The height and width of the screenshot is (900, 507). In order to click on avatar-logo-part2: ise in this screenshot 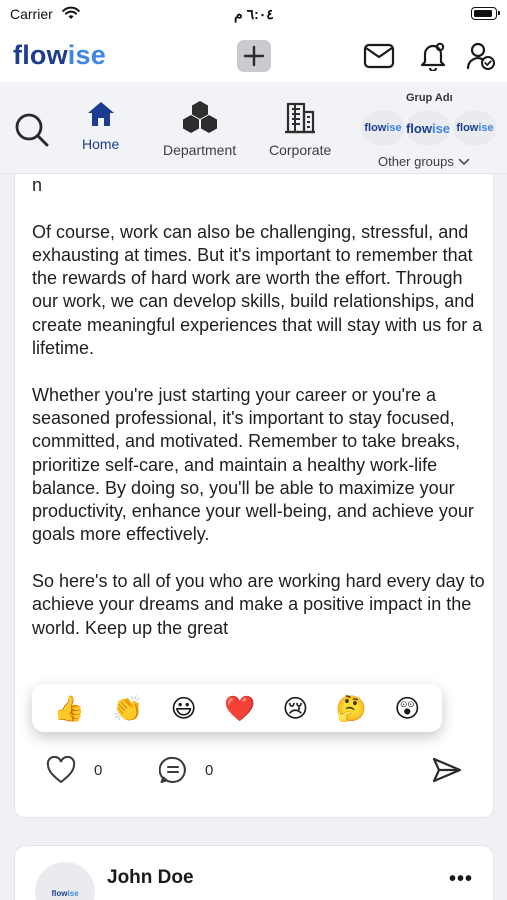, I will do `click(73, 893)`.